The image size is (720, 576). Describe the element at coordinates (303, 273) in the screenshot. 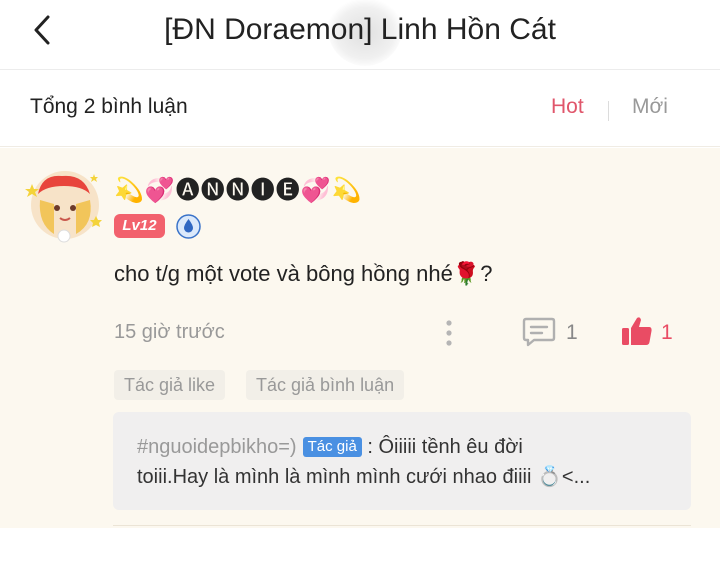

I see `comment-text: cho t/g một vote và bông hồng nhé🌹?` at that location.